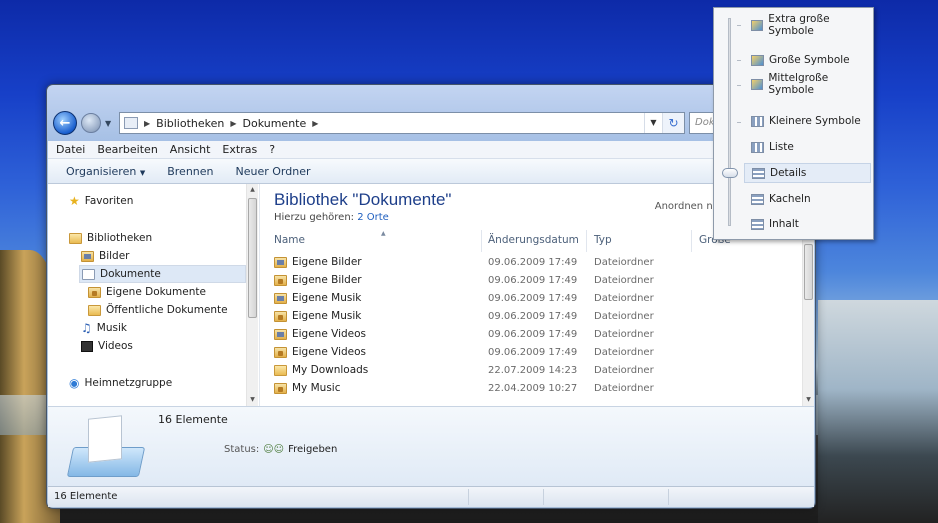  Describe the element at coordinates (673, 123) in the screenshot. I see `refresh-icon: ↻` at that location.